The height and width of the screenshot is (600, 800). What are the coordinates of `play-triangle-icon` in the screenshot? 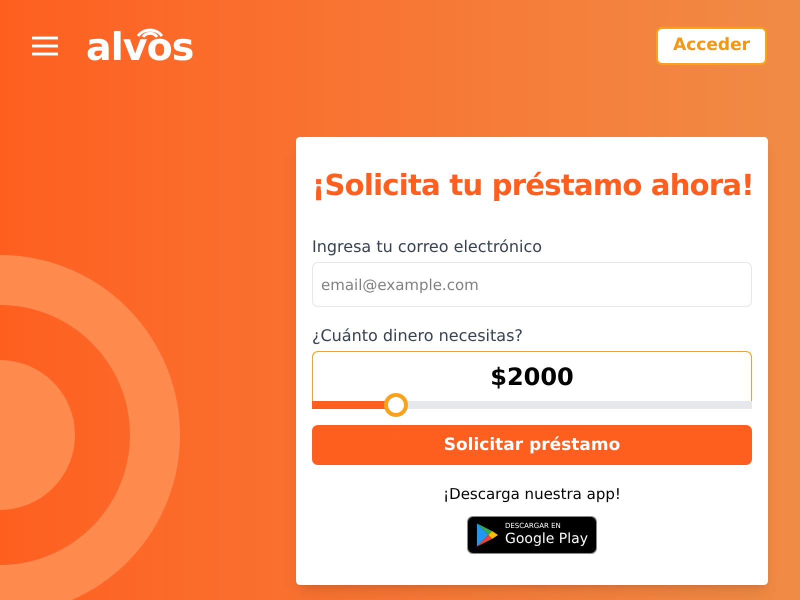 It's located at (487, 535).